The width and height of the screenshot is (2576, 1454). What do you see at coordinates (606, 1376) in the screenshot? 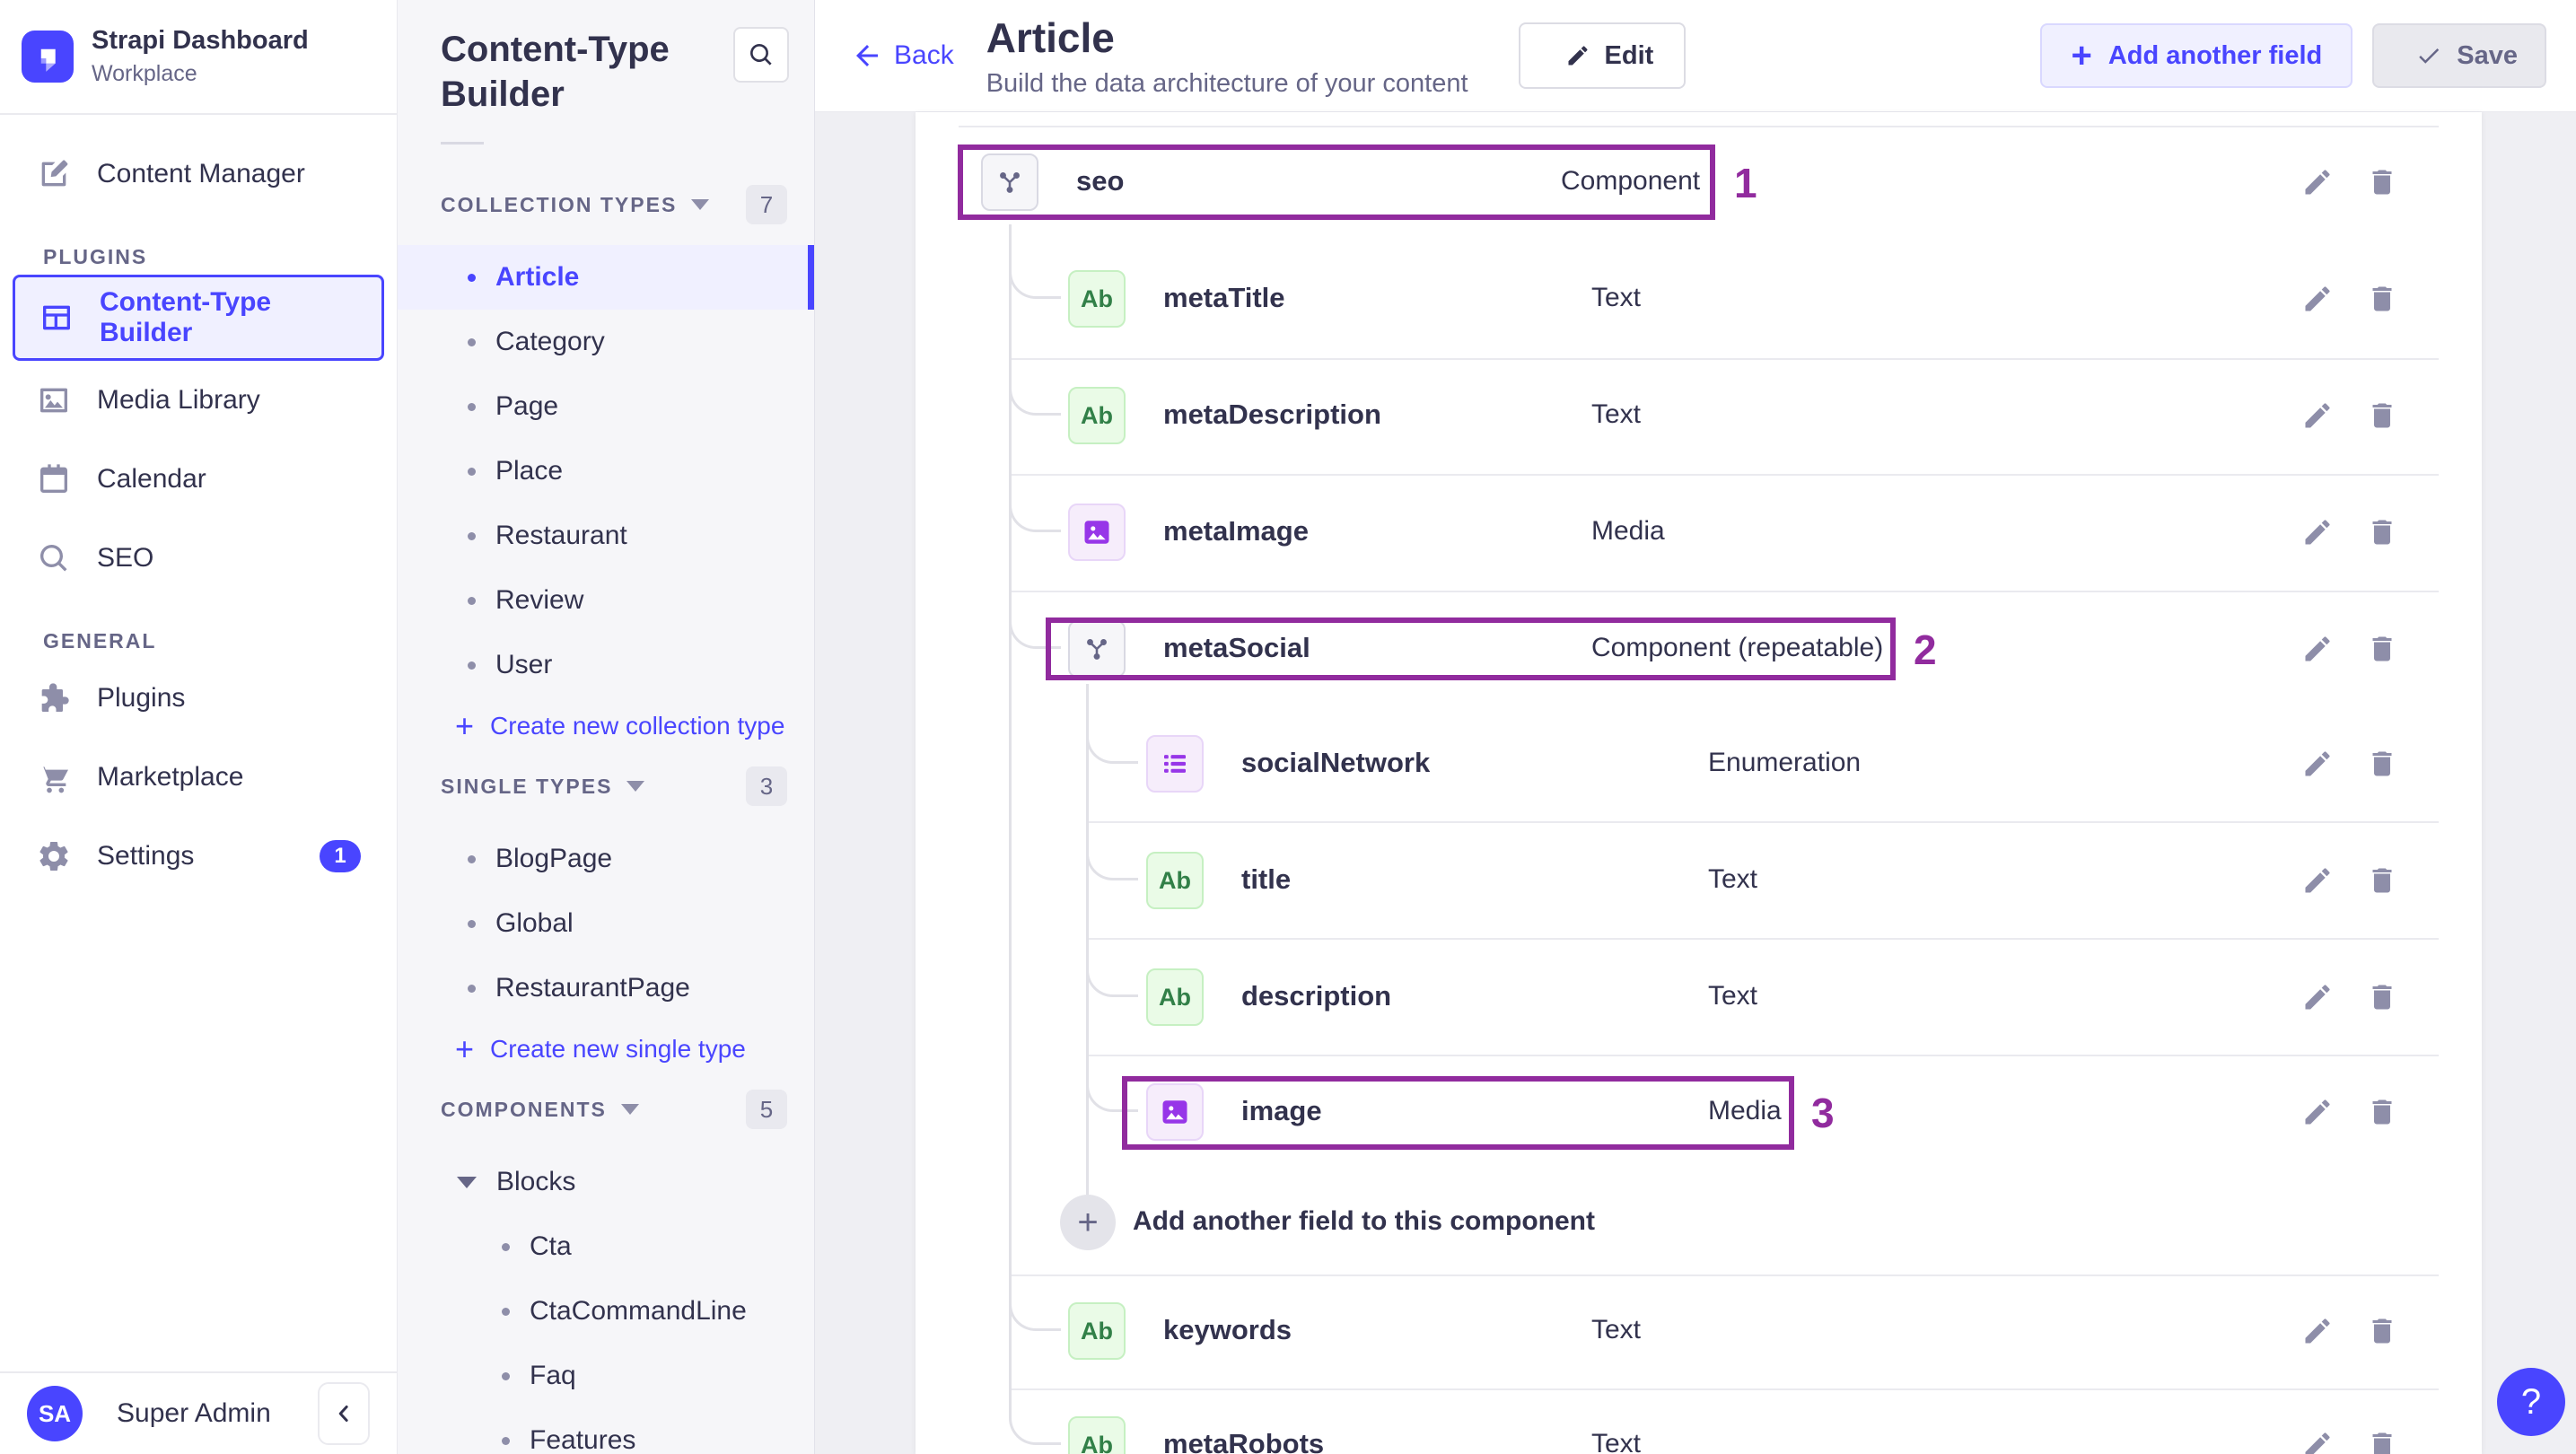
I see `component-item-faq: Faq` at bounding box center [606, 1376].